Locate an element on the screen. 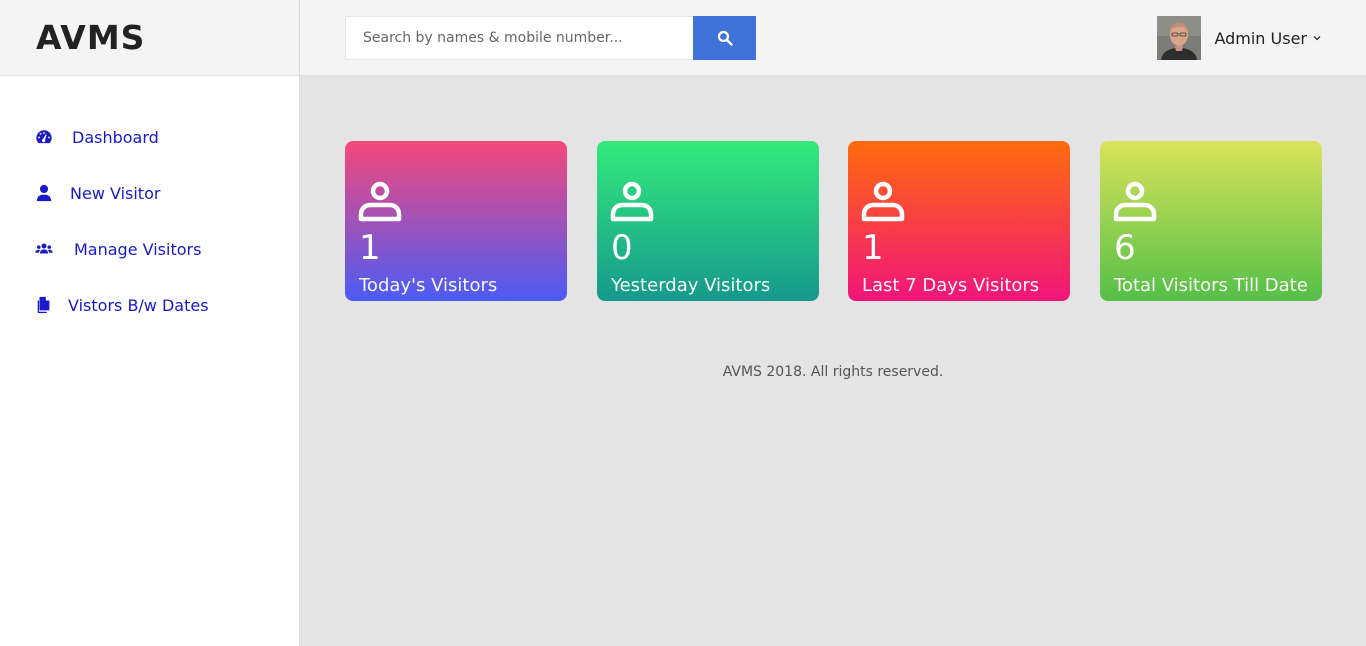 The width and height of the screenshot is (1366, 646). dashboard-gauge-icon is located at coordinates (44, 137).